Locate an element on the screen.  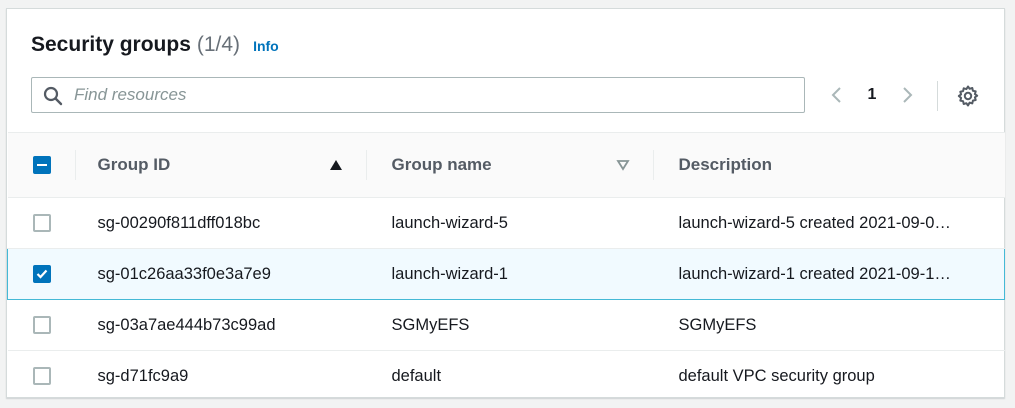
column-header-group-name: Group name is located at coordinates (510, 165).